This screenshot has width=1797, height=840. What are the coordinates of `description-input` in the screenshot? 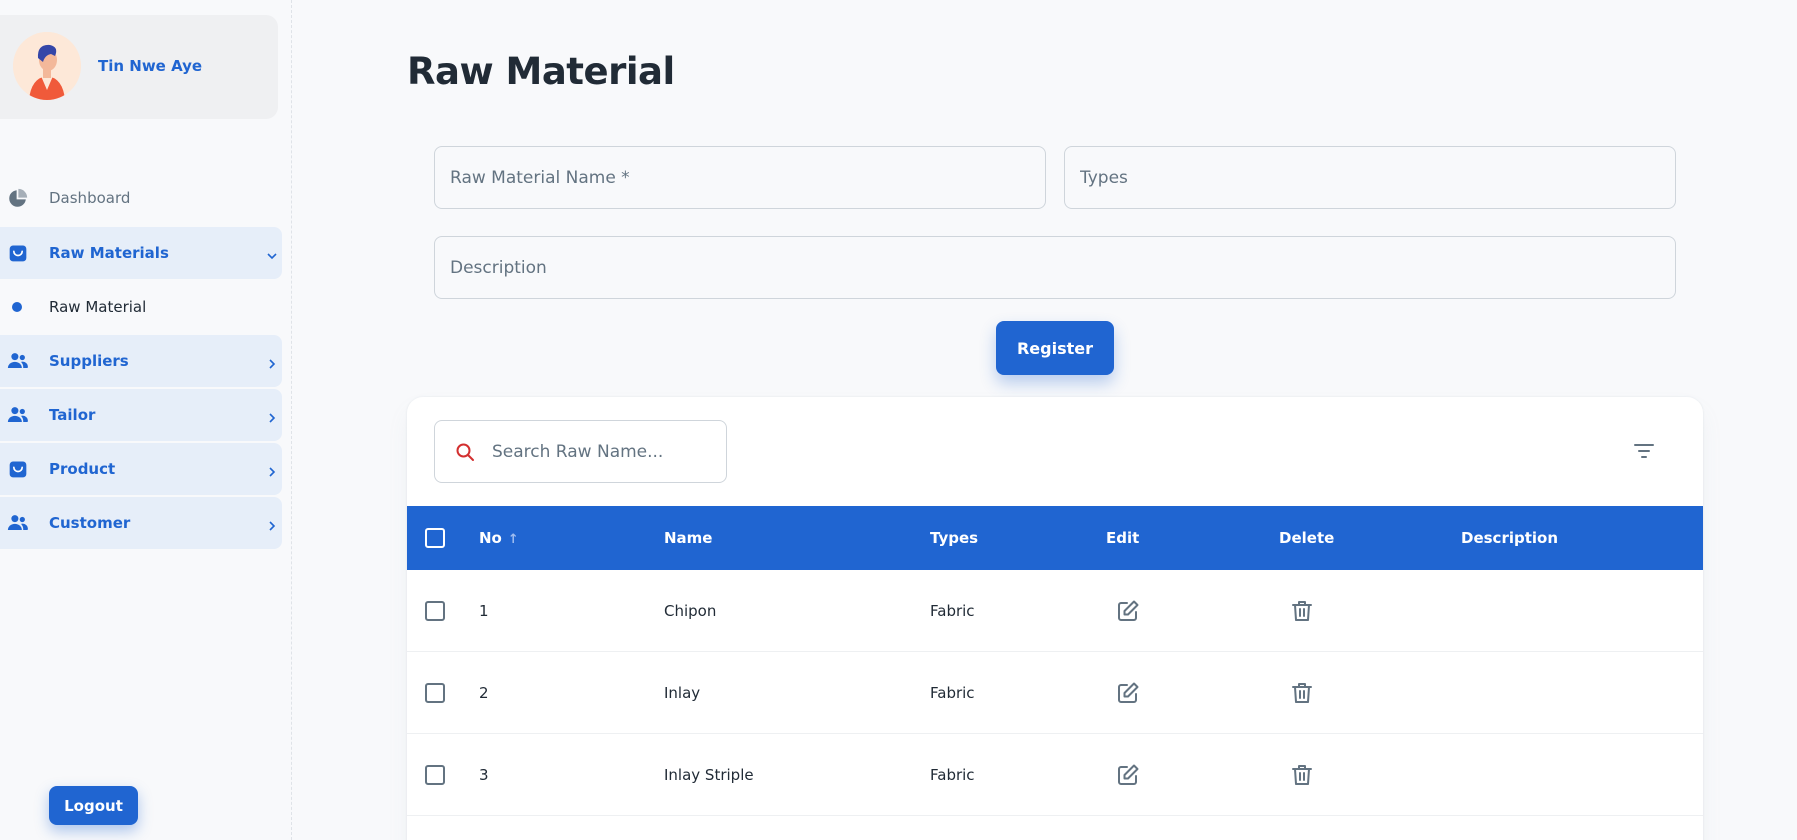 It's located at (1055, 267).